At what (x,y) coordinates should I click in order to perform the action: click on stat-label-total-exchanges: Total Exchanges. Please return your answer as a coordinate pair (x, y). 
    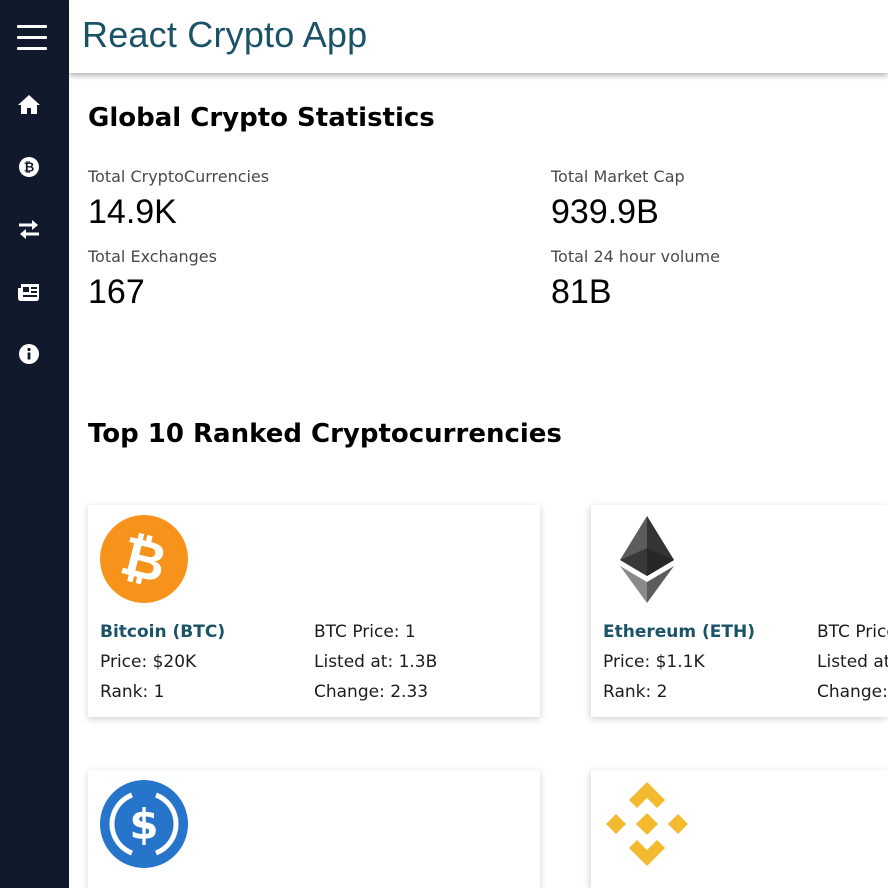
    Looking at the image, I should click on (152, 256).